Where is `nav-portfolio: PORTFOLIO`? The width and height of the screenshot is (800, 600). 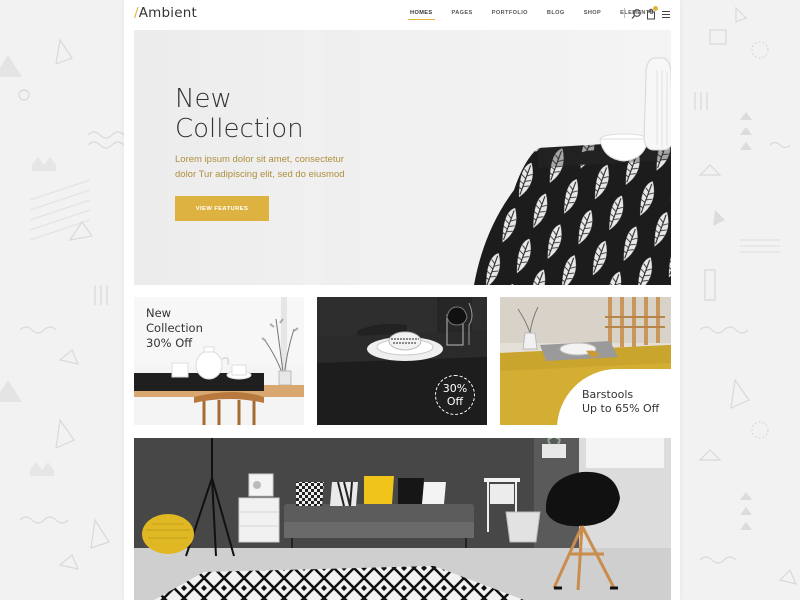
nav-portfolio: PORTFOLIO is located at coordinates (510, 13).